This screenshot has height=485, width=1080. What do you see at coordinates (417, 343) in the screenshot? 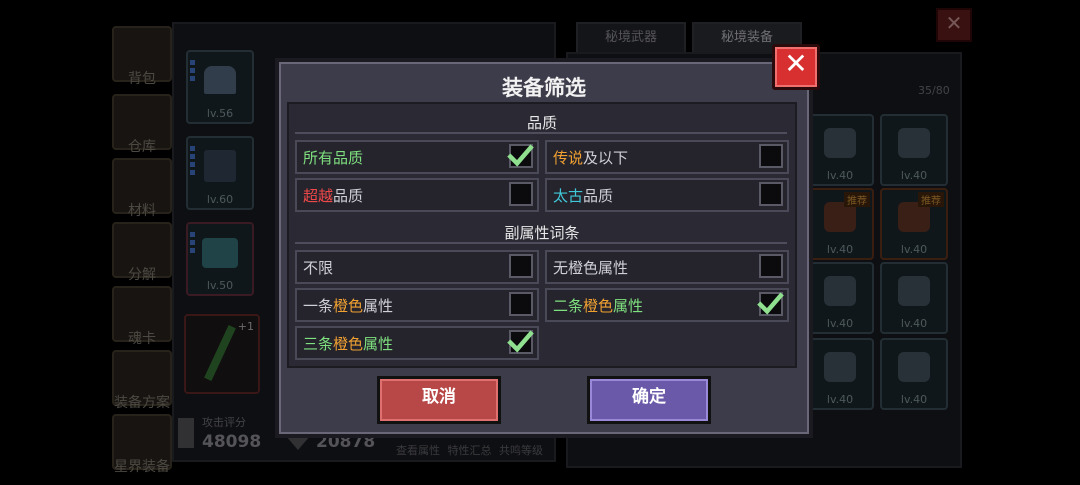
I see `filter-option: 三条橙色属性` at bounding box center [417, 343].